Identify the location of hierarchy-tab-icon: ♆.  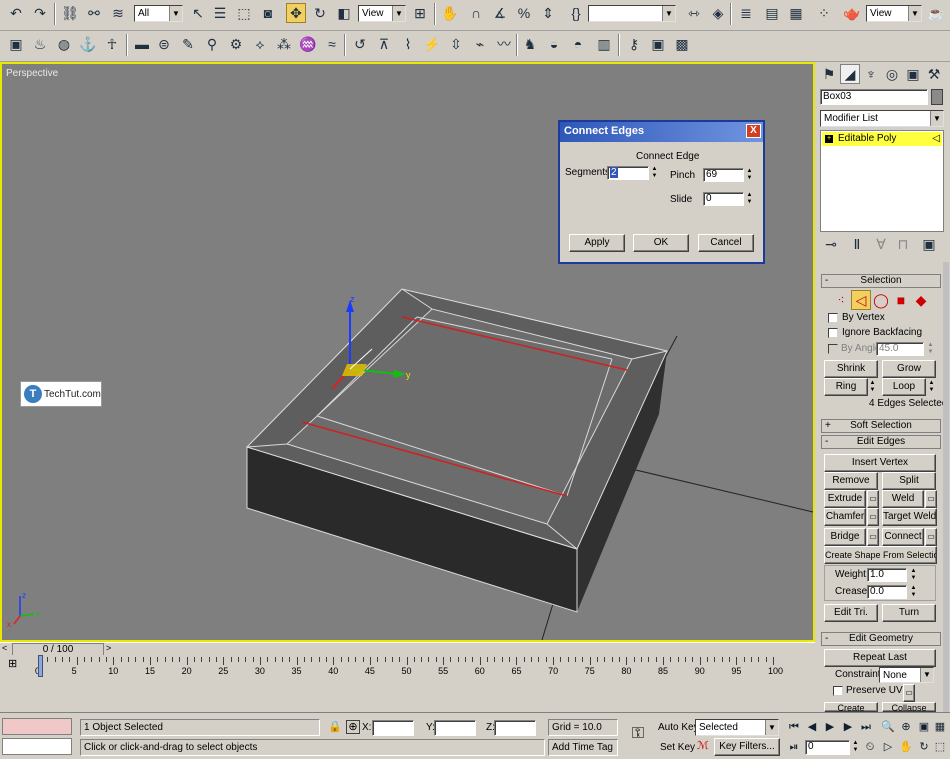
(871, 74).